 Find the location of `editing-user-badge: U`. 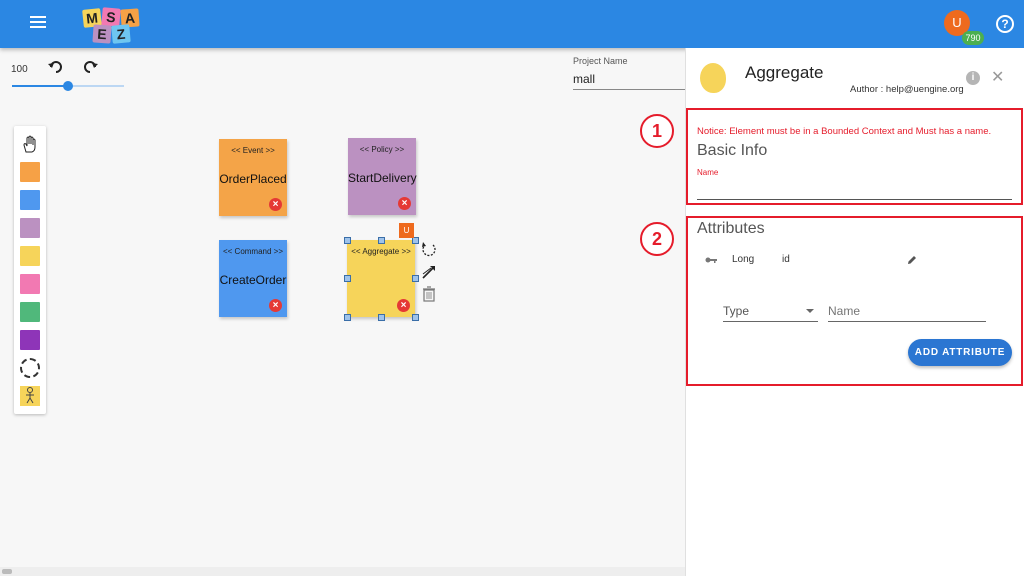

editing-user-badge: U is located at coordinates (406, 230).